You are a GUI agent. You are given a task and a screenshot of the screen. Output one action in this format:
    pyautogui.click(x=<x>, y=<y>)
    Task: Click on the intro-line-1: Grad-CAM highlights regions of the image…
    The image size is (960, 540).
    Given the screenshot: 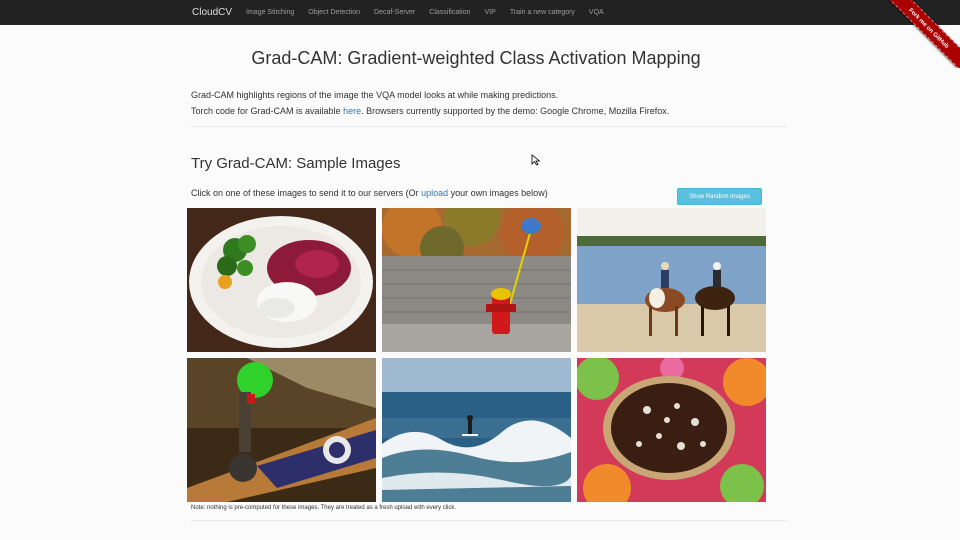 What is the action you would take?
    pyautogui.click(x=375, y=95)
    